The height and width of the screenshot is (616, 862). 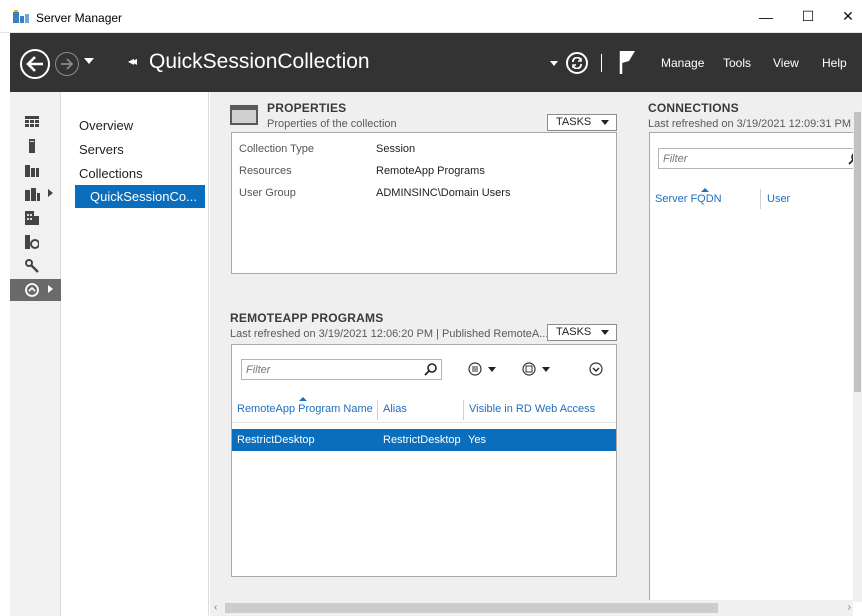 What do you see at coordinates (111, 173) in the screenshot?
I see `tree-item-collections: Collections` at bounding box center [111, 173].